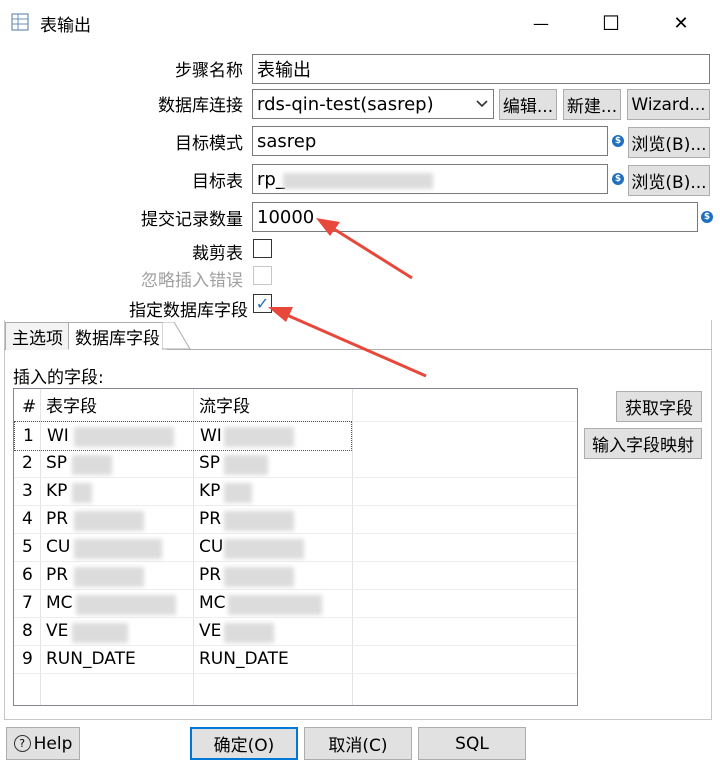  I want to click on annotation-arrow-commit-size, so click(364, 249).